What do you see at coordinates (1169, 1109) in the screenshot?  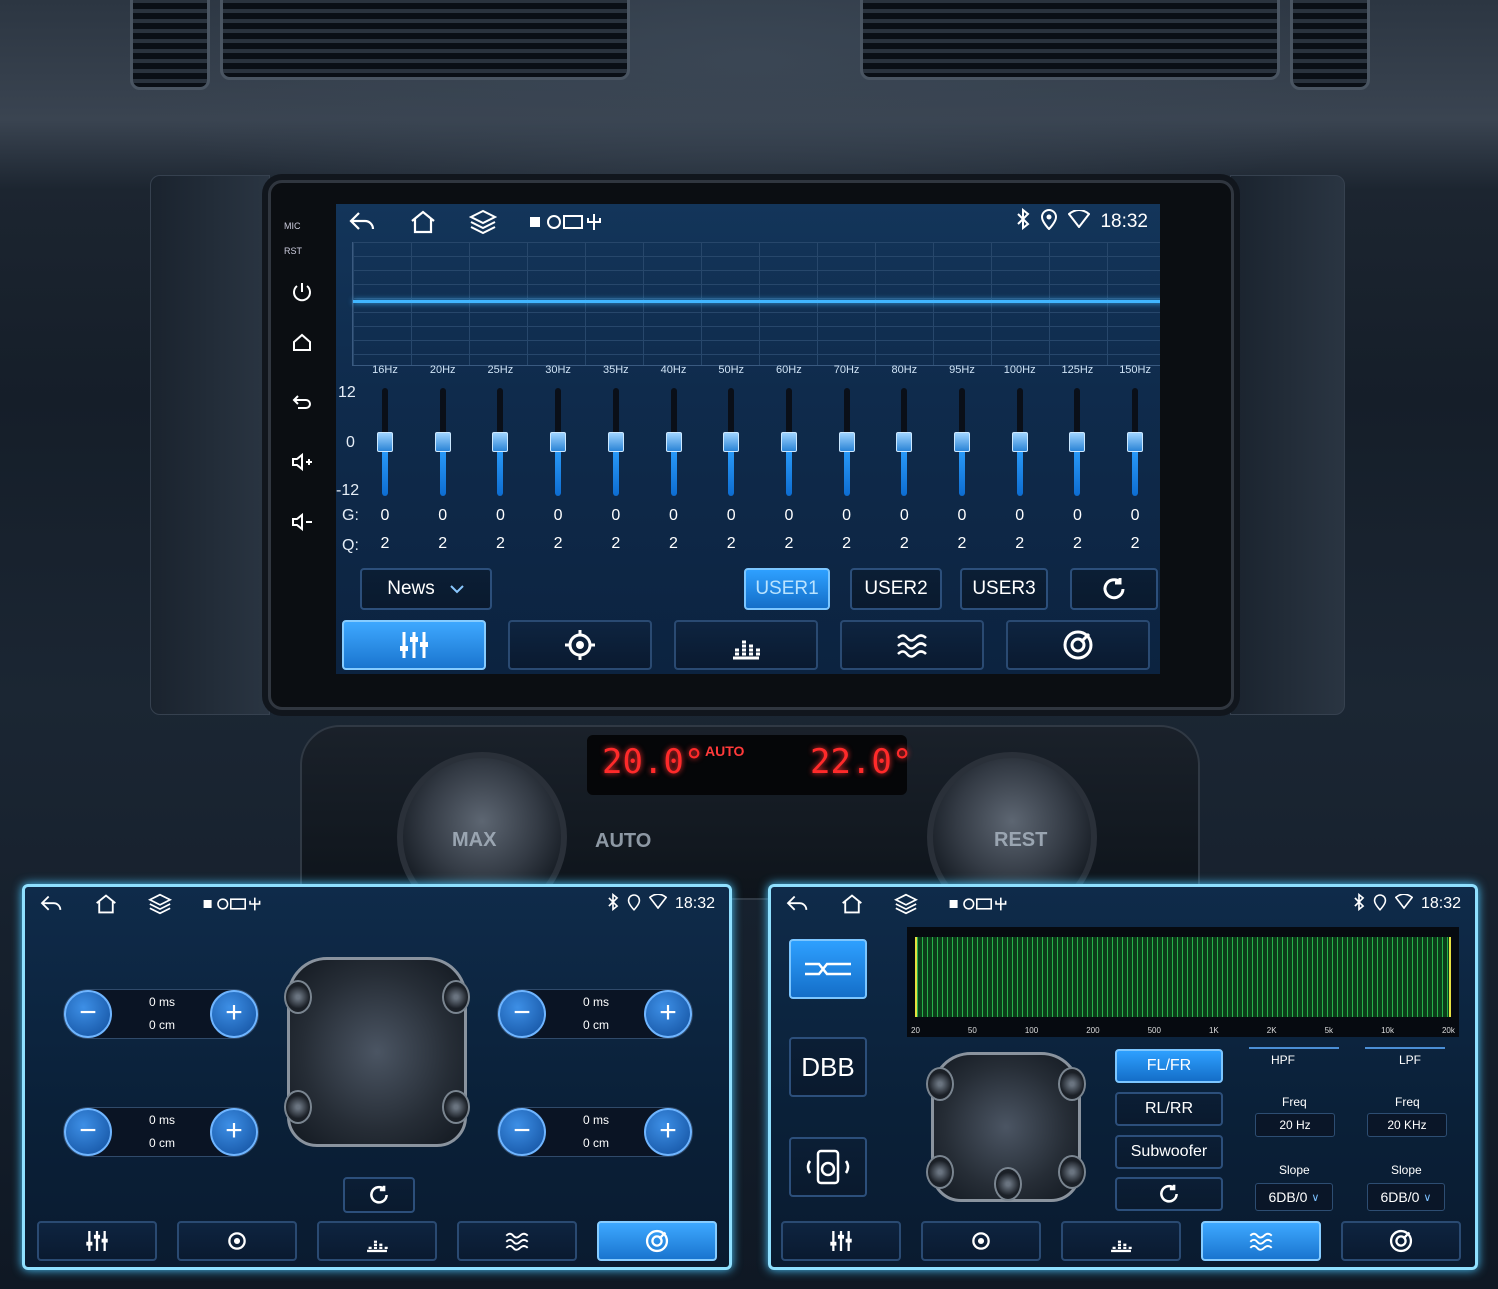 I see `channel-rl-rr: RL/RR` at bounding box center [1169, 1109].